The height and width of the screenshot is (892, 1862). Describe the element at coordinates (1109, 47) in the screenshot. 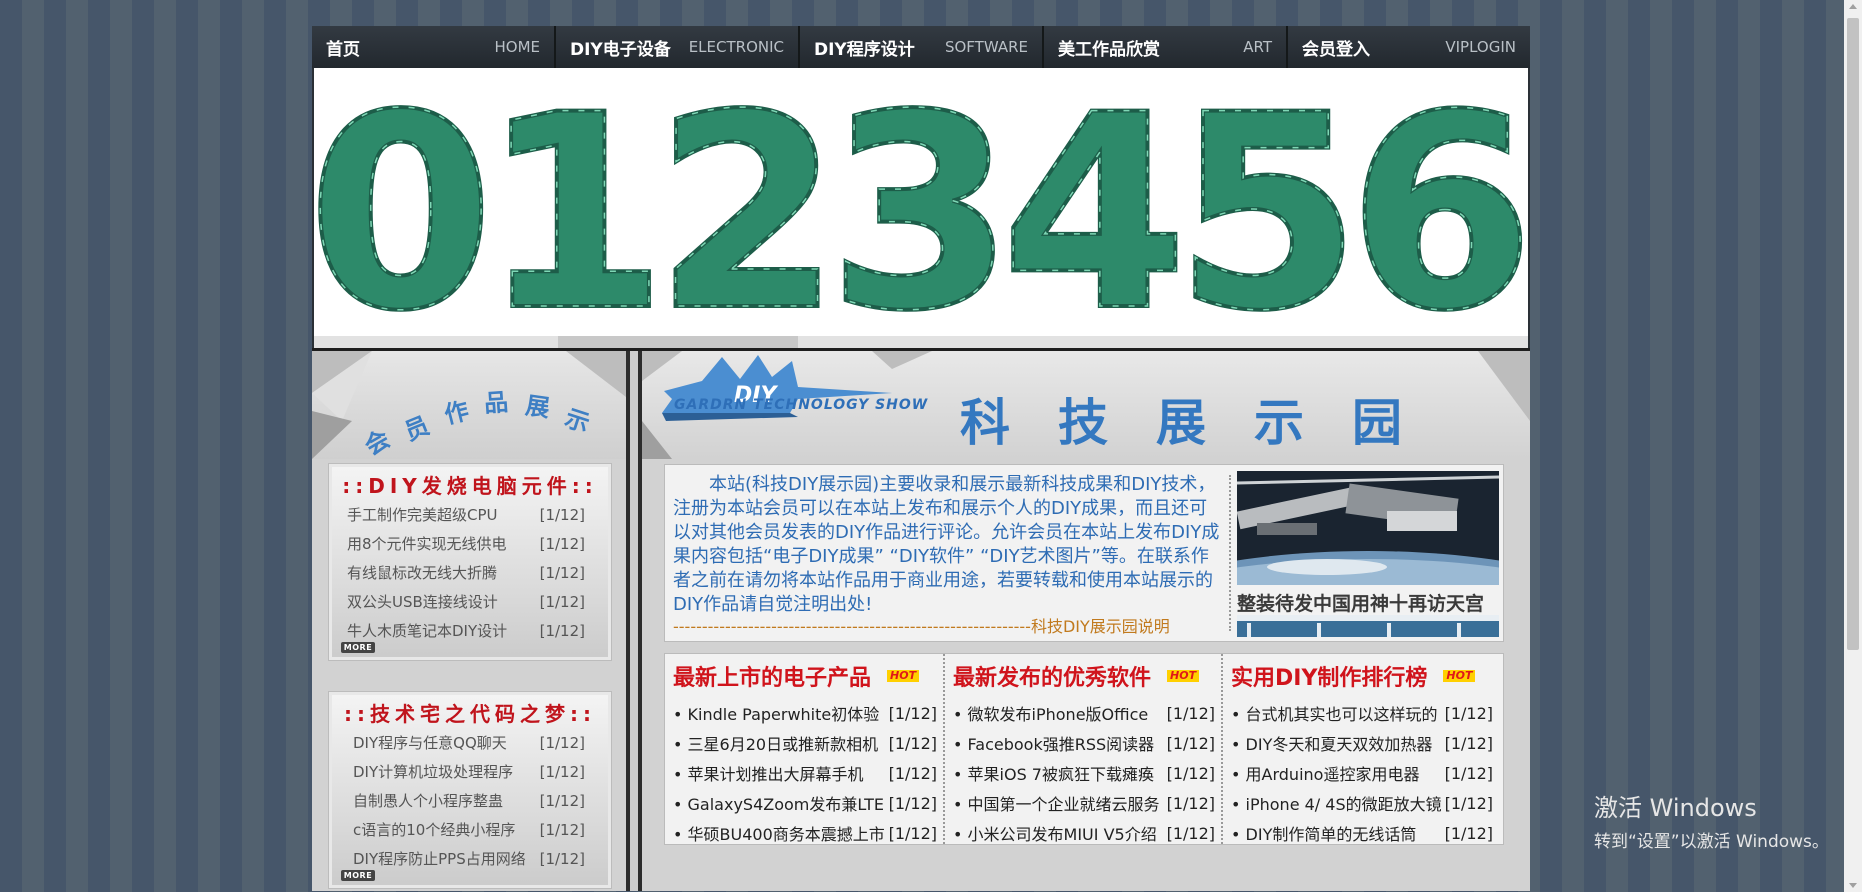

I see `nav-art-cn: 美工作品欣赏` at that location.